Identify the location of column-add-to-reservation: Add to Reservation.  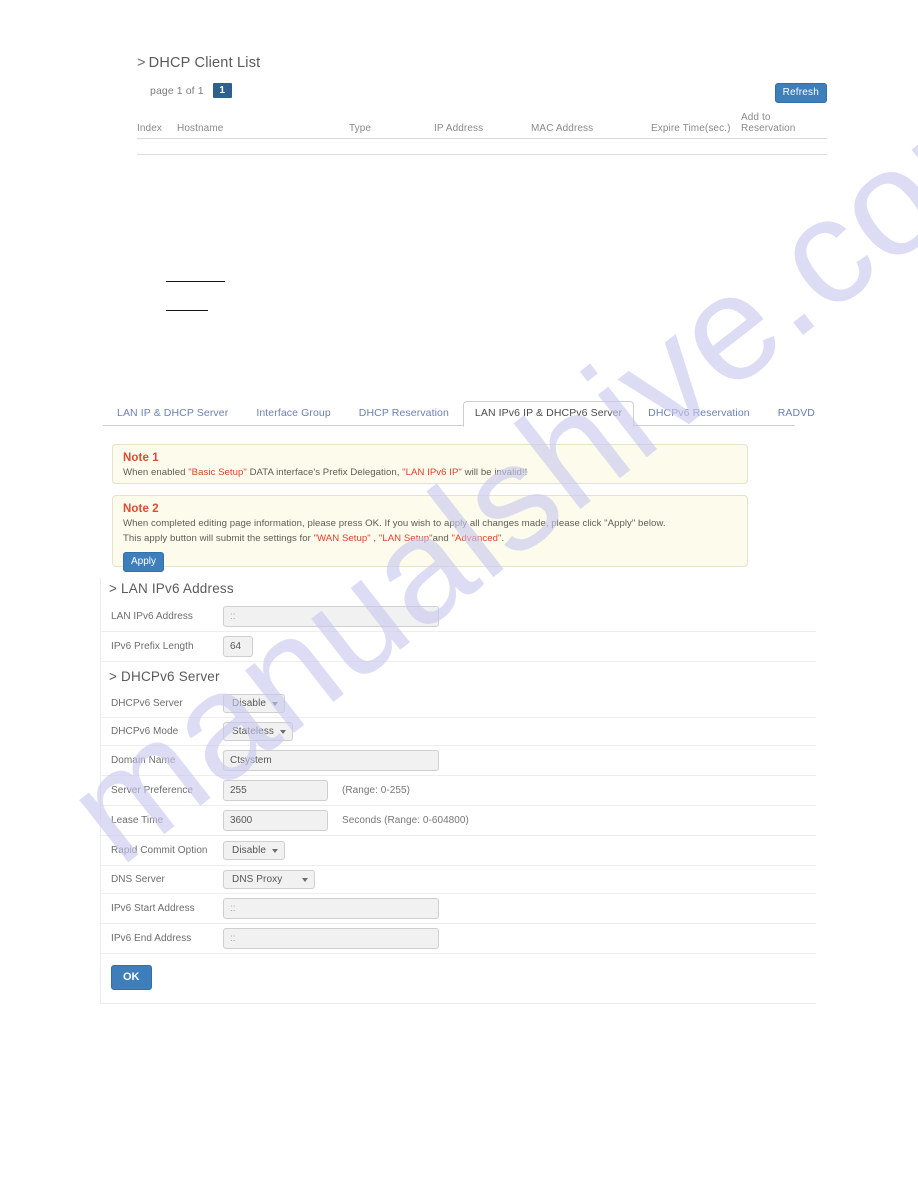
(768, 123).